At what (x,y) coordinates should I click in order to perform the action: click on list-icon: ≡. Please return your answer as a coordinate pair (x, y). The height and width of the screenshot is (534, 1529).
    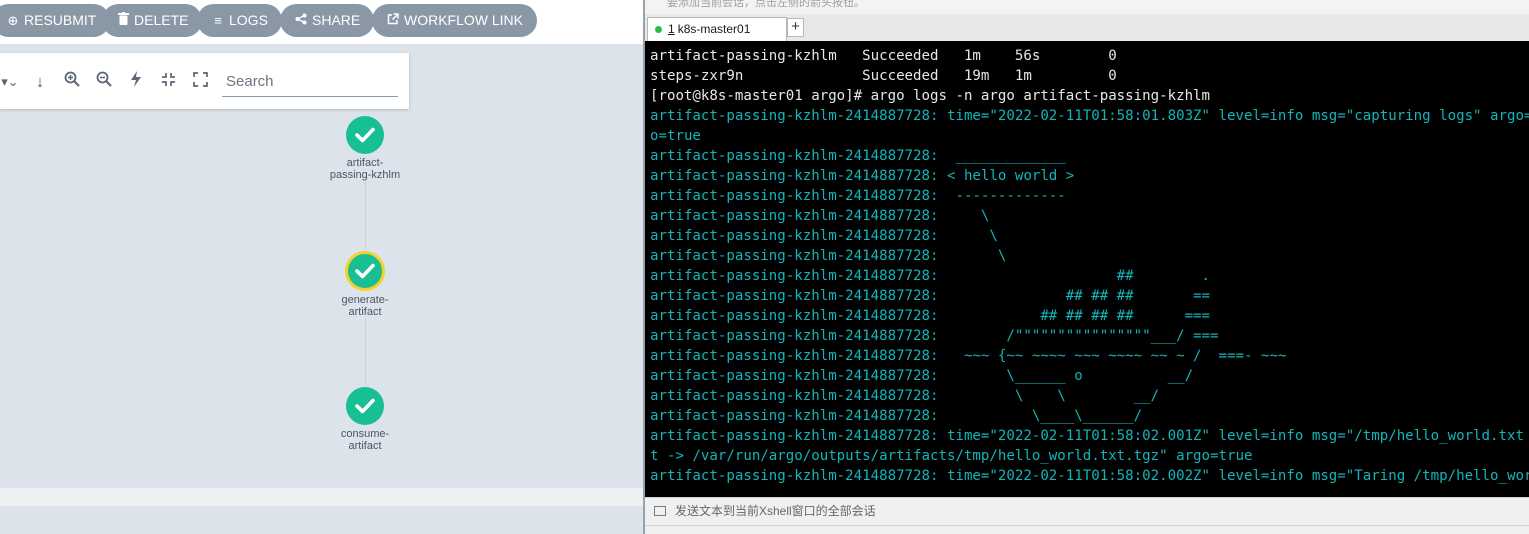
    Looking at the image, I should click on (218, 20).